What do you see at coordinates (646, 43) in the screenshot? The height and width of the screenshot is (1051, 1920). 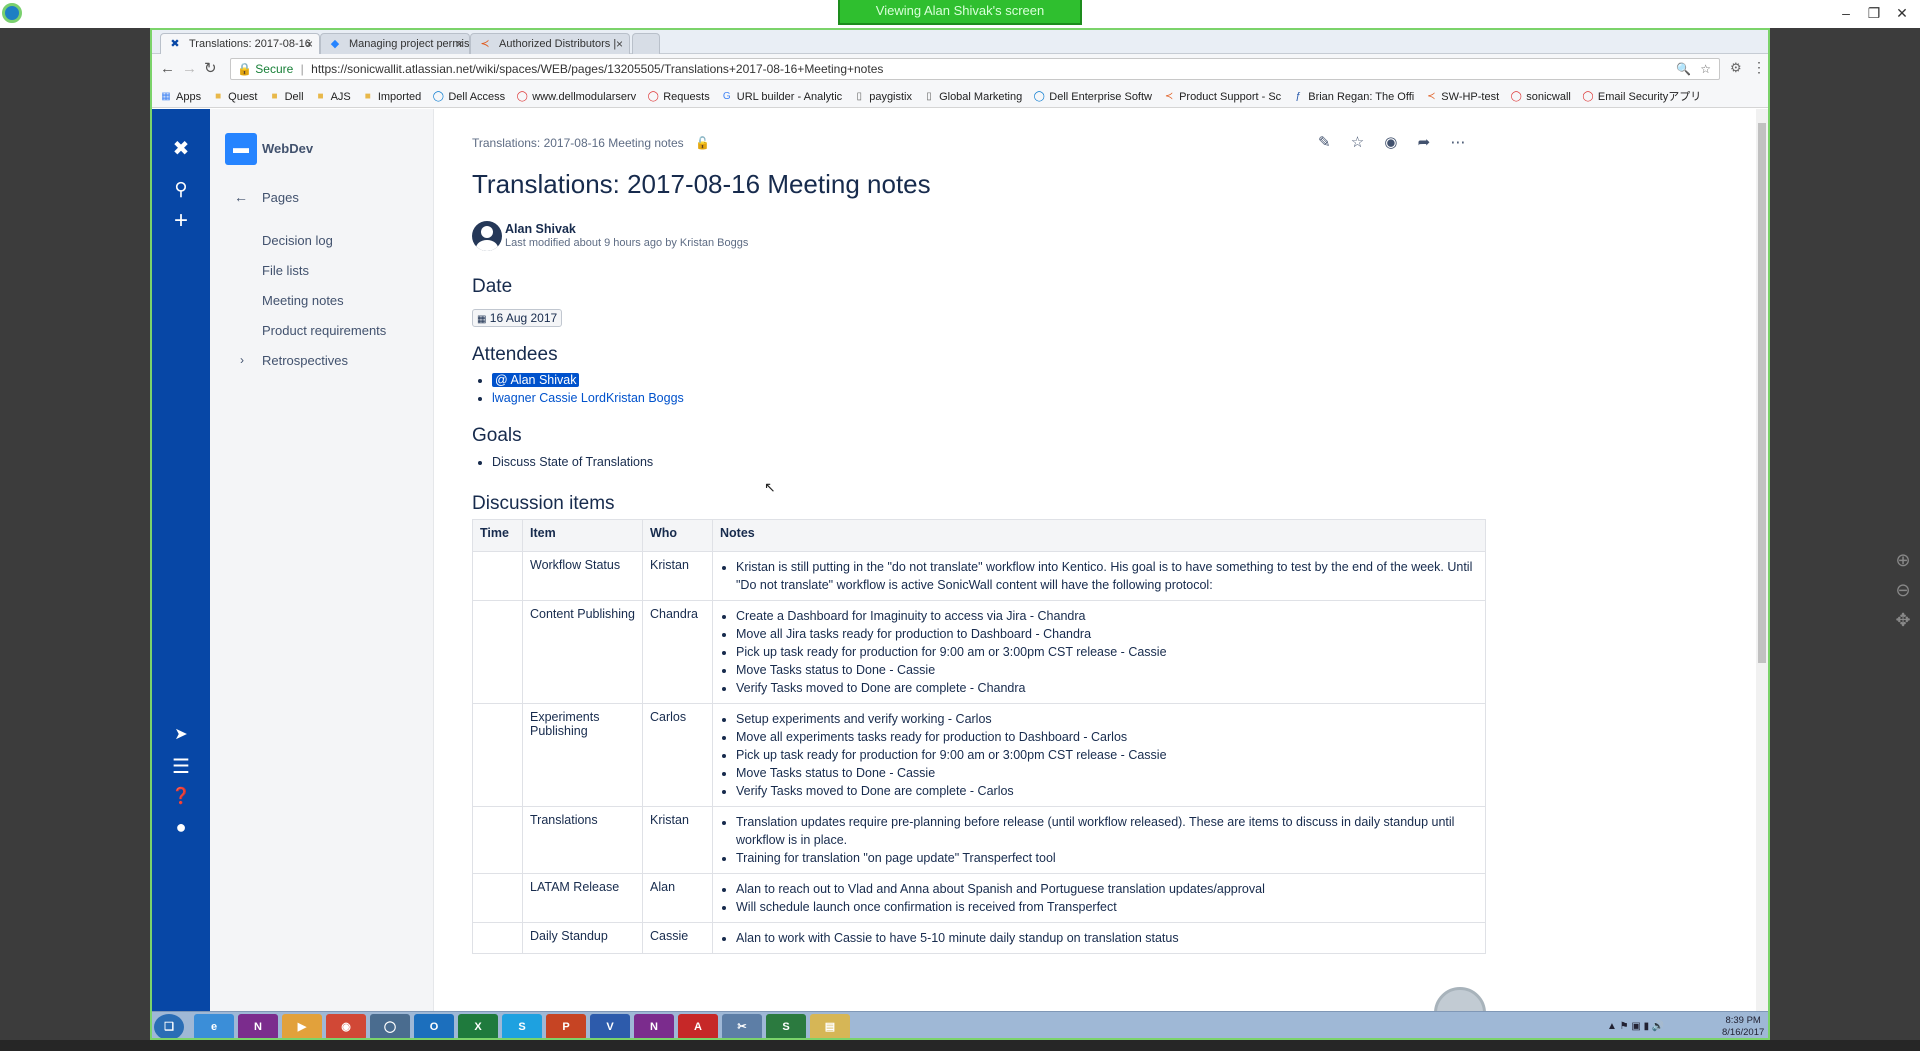 I see `new-tab-button` at bounding box center [646, 43].